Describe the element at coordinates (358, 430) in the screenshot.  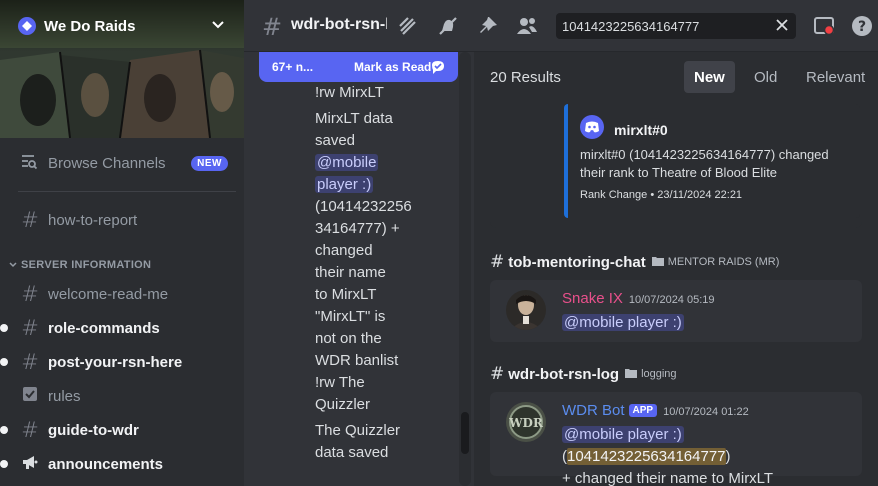
I see `message-line: The Quizzler` at that location.